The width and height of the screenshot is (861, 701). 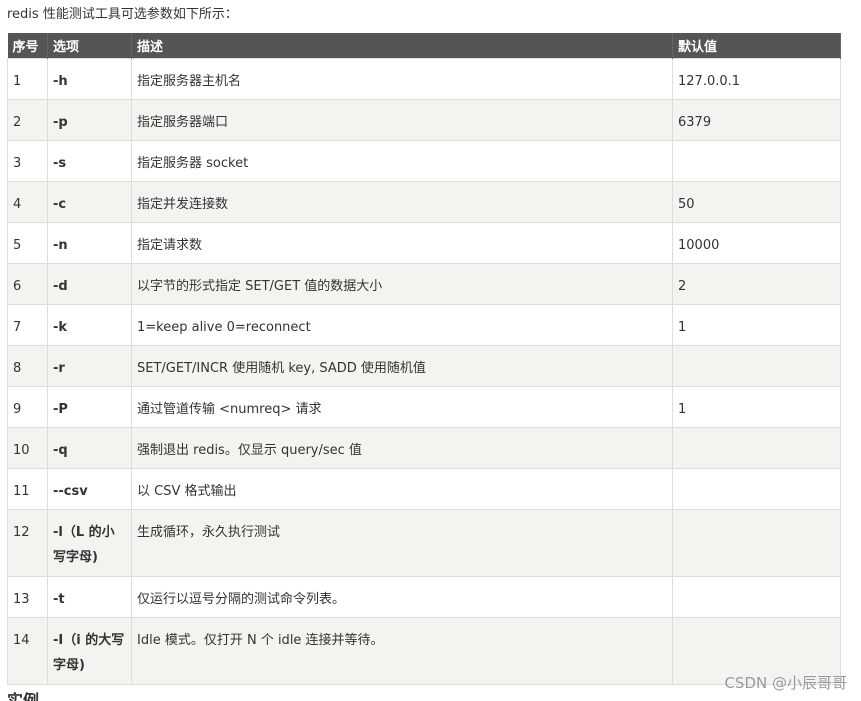 What do you see at coordinates (89, 448) in the screenshot?
I see `cell-option: -q` at bounding box center [89, 448].